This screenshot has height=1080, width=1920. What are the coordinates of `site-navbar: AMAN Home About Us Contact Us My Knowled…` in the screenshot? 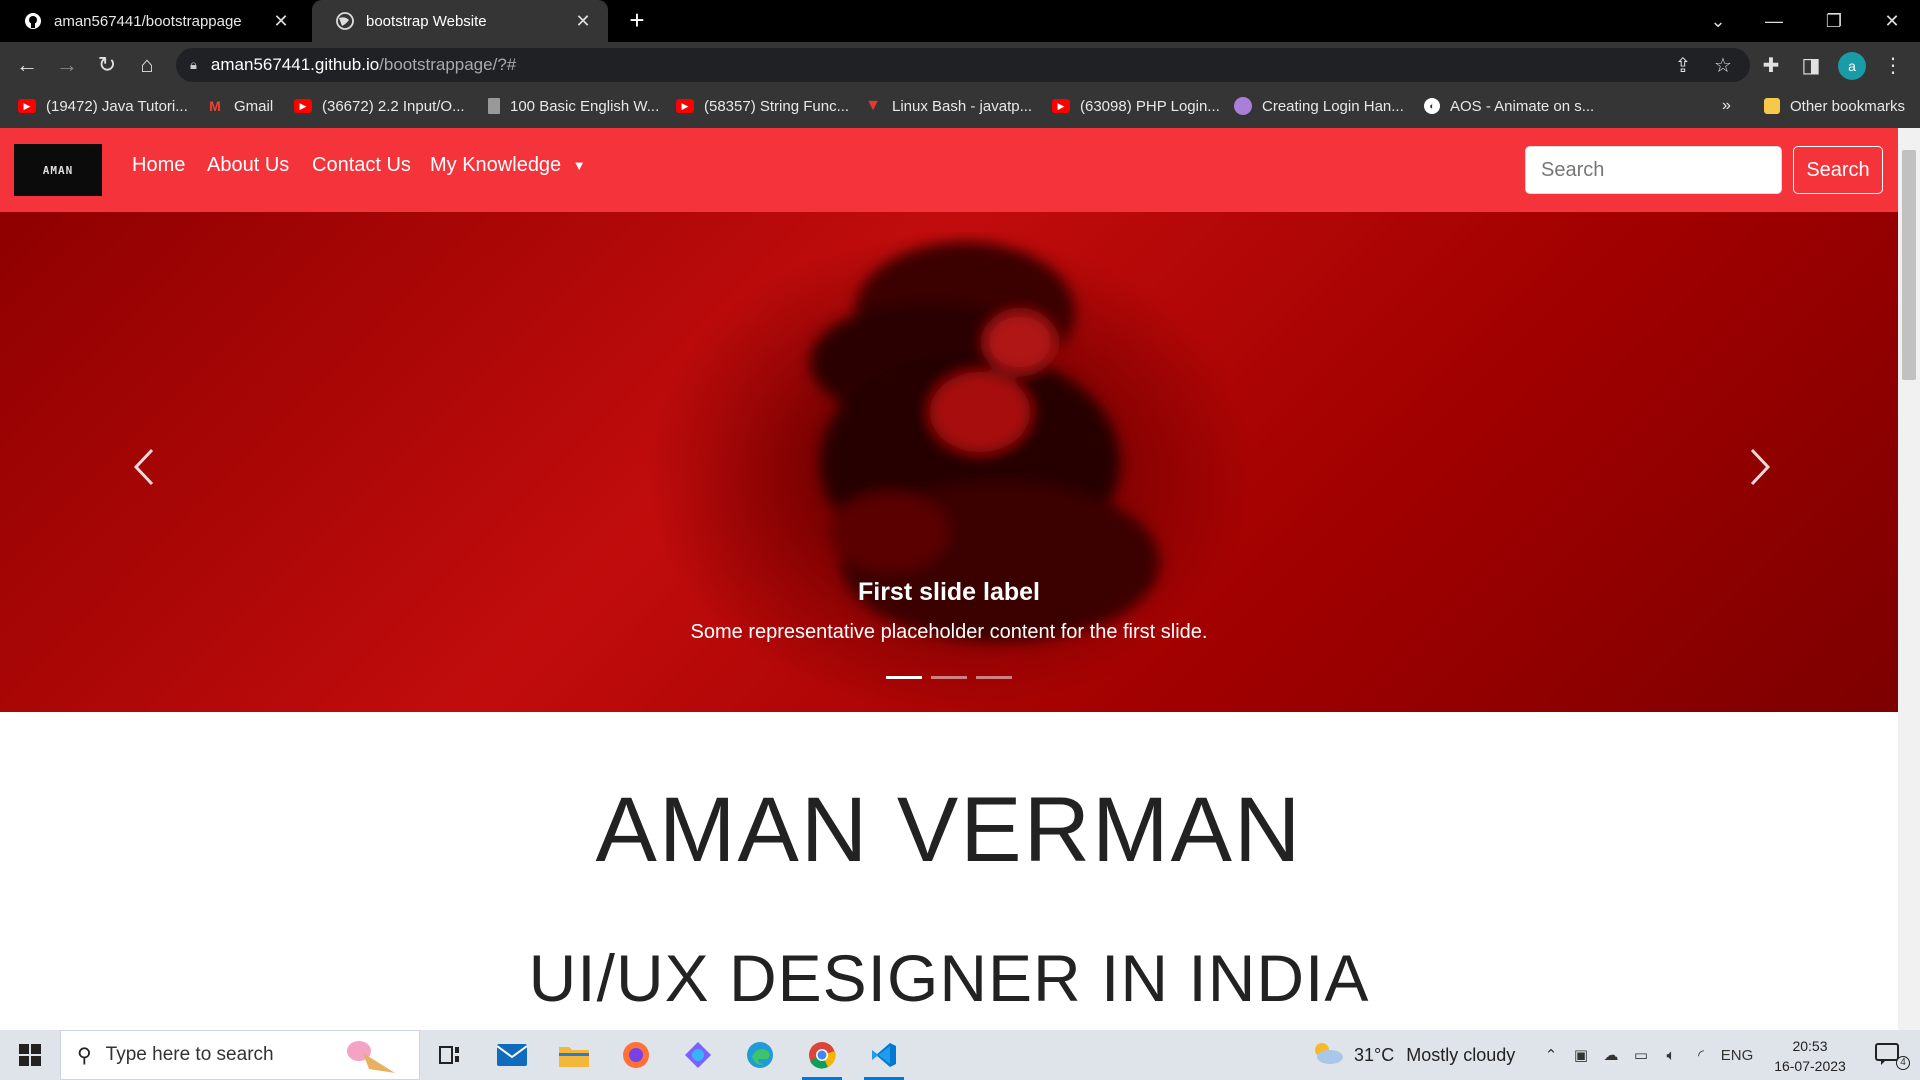 It's located at (949, 170).